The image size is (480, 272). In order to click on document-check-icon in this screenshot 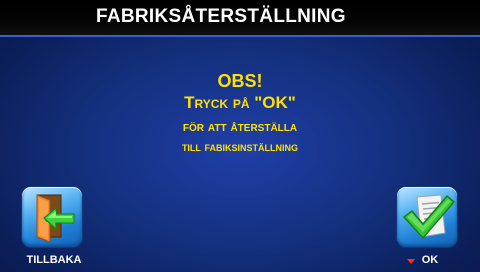, I will do `click(428, 217)`.